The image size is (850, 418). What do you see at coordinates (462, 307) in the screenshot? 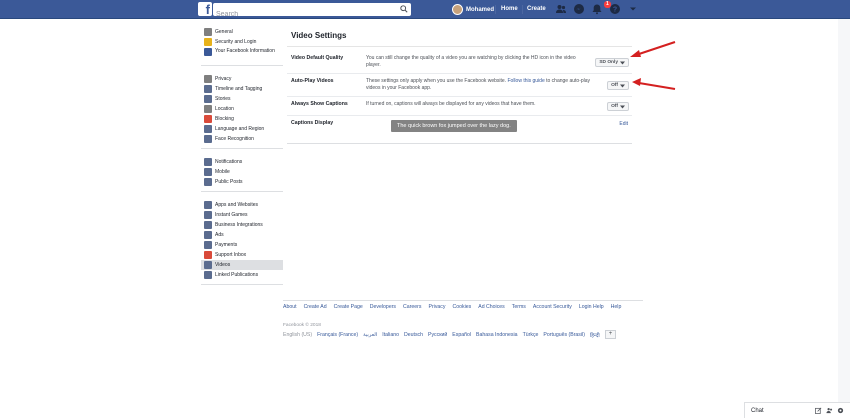
I see `footer-link-cookies: Cookies` at bounding box center [462, 307].